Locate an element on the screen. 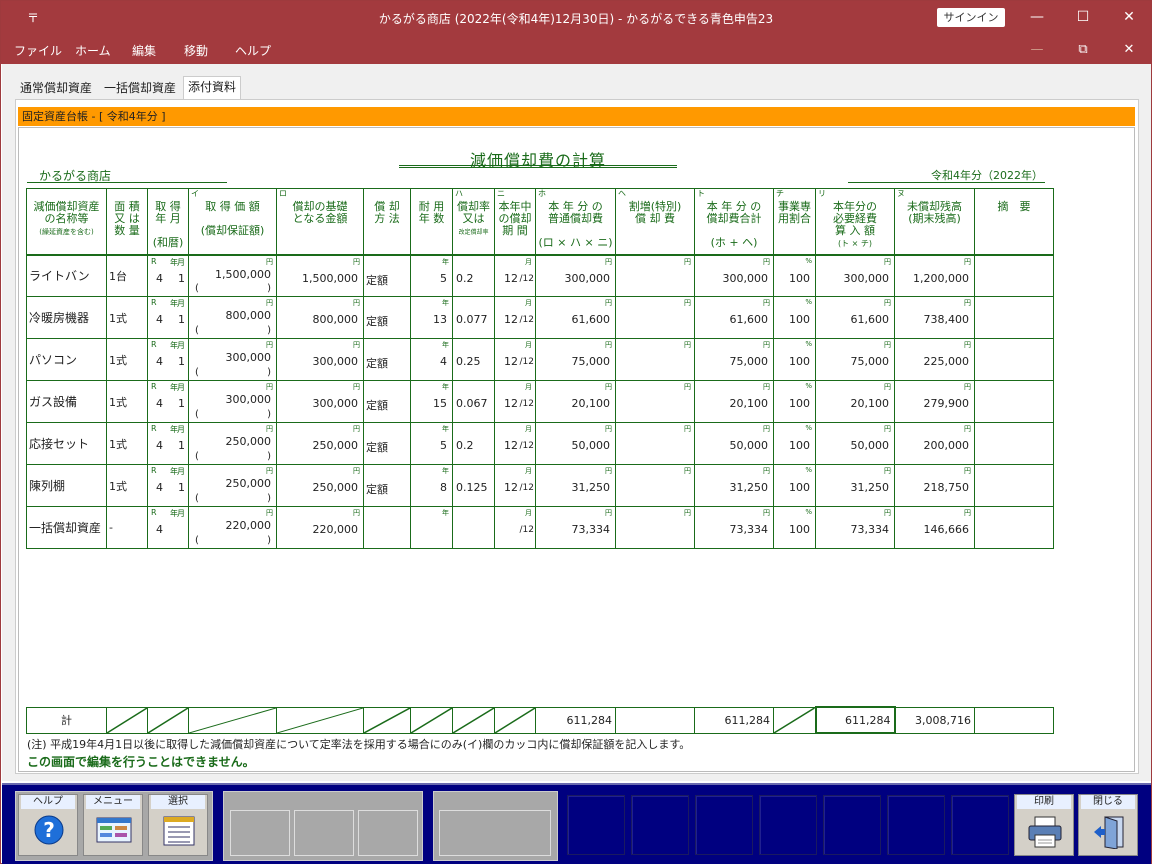 The height and width of the screenshot is (864, 1152). menu-button: メニュー is located at coordinates (113, 825).